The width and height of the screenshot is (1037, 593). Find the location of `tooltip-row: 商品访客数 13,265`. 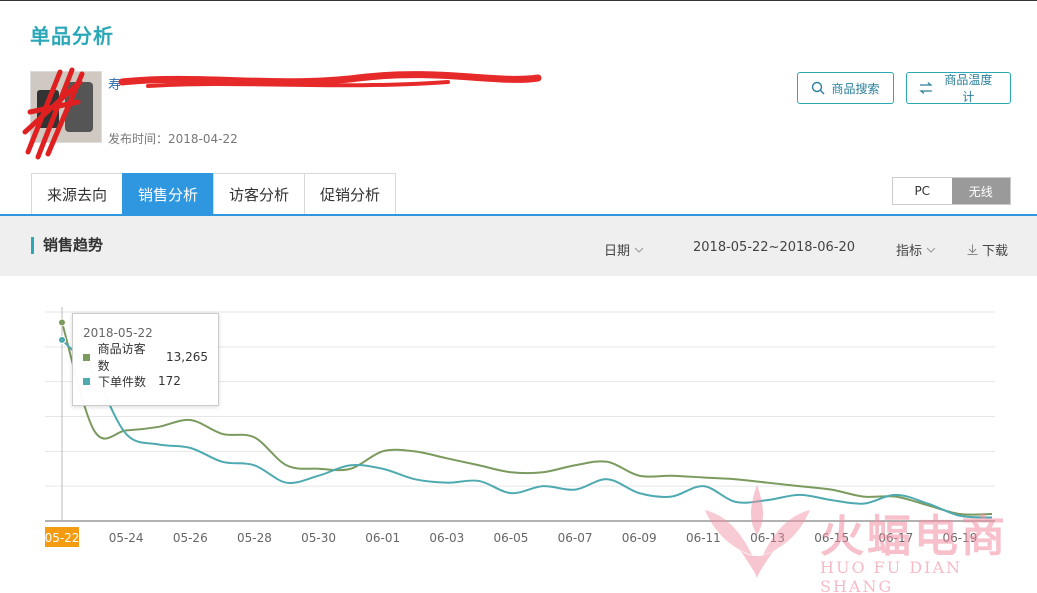

tooltip-row: 商品访客数 13,265 is located at coordinates (145, 357).